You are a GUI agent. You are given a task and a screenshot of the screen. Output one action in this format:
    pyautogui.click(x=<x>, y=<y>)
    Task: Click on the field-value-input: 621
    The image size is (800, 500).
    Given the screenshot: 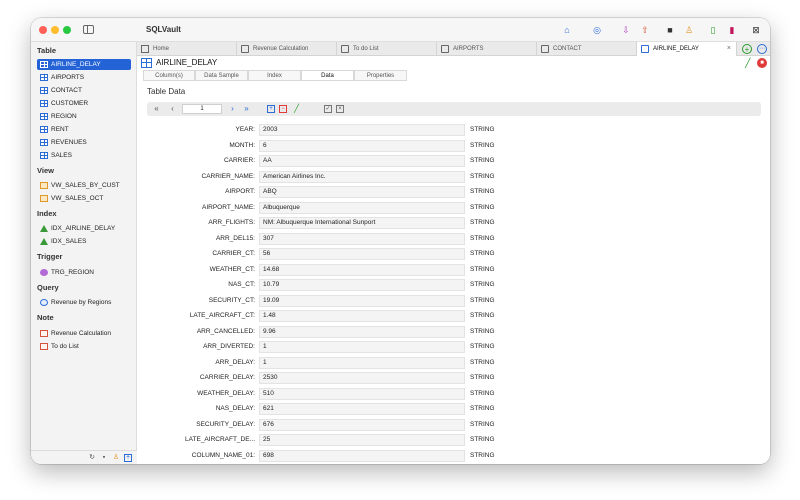 What is the action you would take?
    pyautogui.click(x=362, y=409)
    